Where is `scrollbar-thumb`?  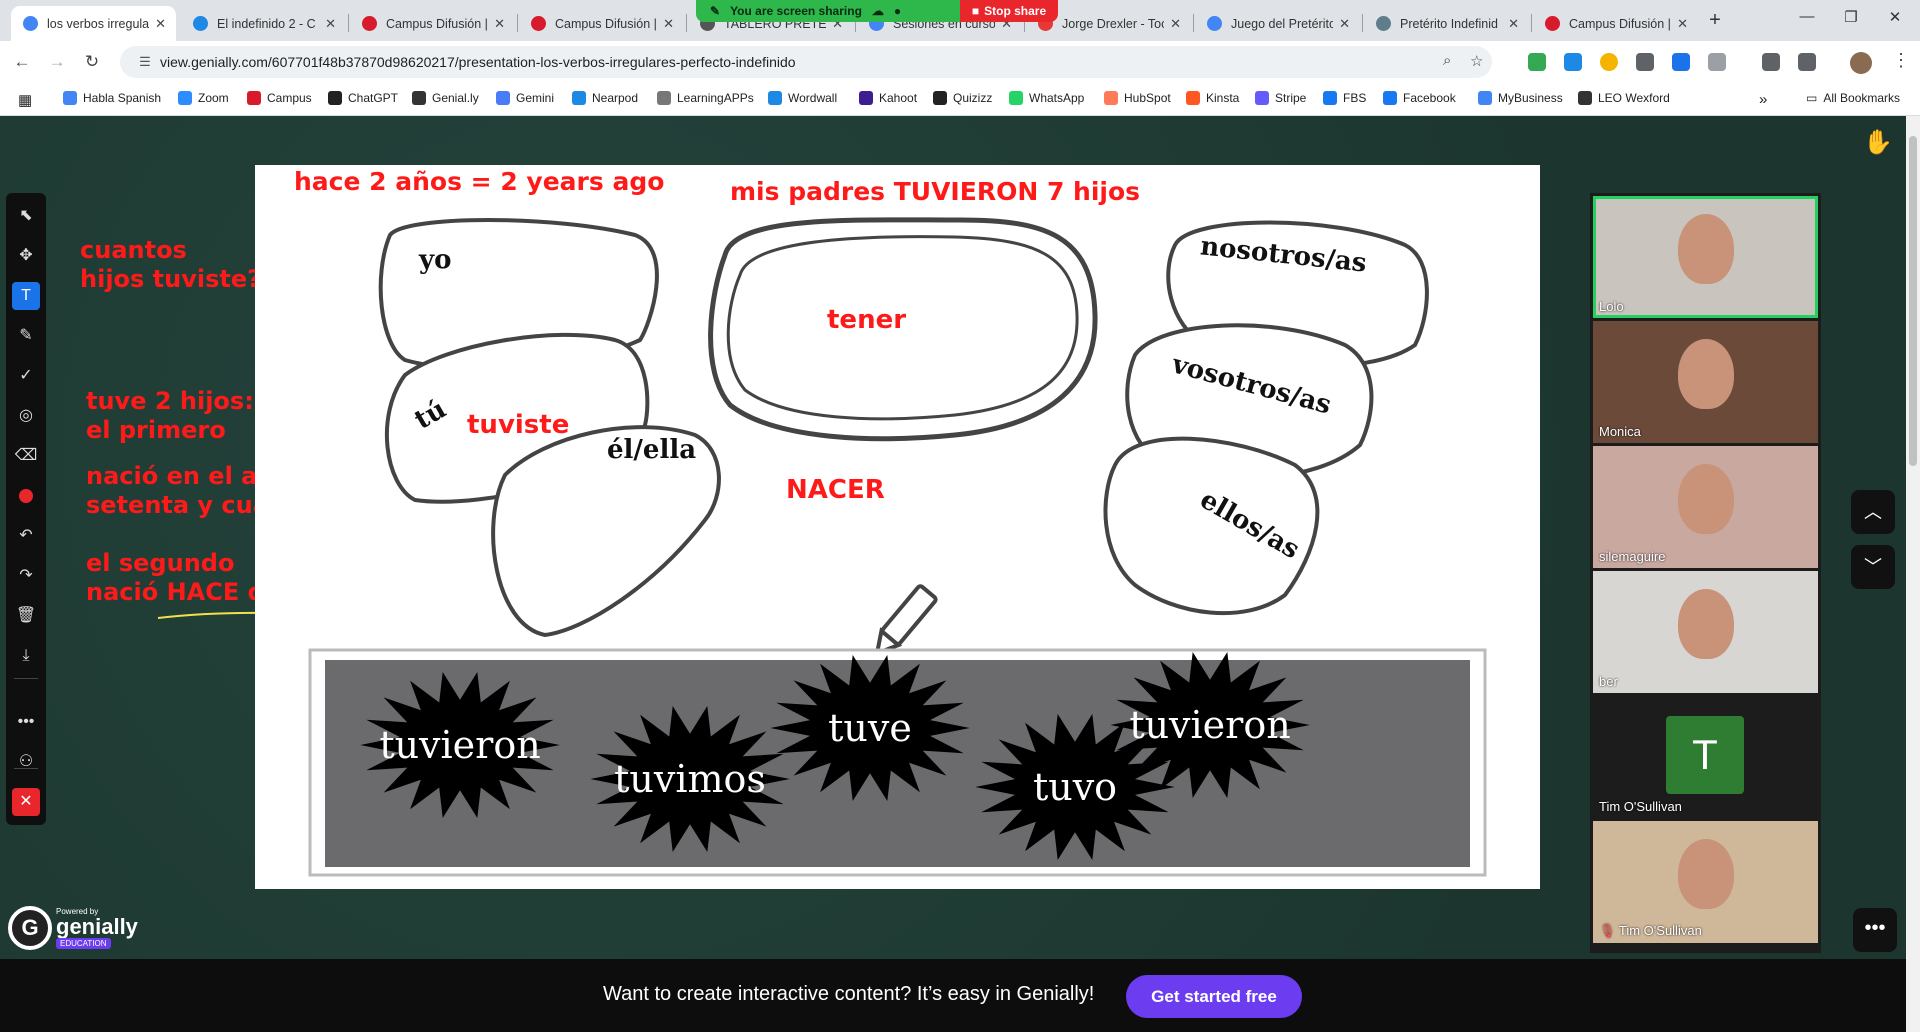 scrollbar-thumb is located at coordinates (1913, 301).